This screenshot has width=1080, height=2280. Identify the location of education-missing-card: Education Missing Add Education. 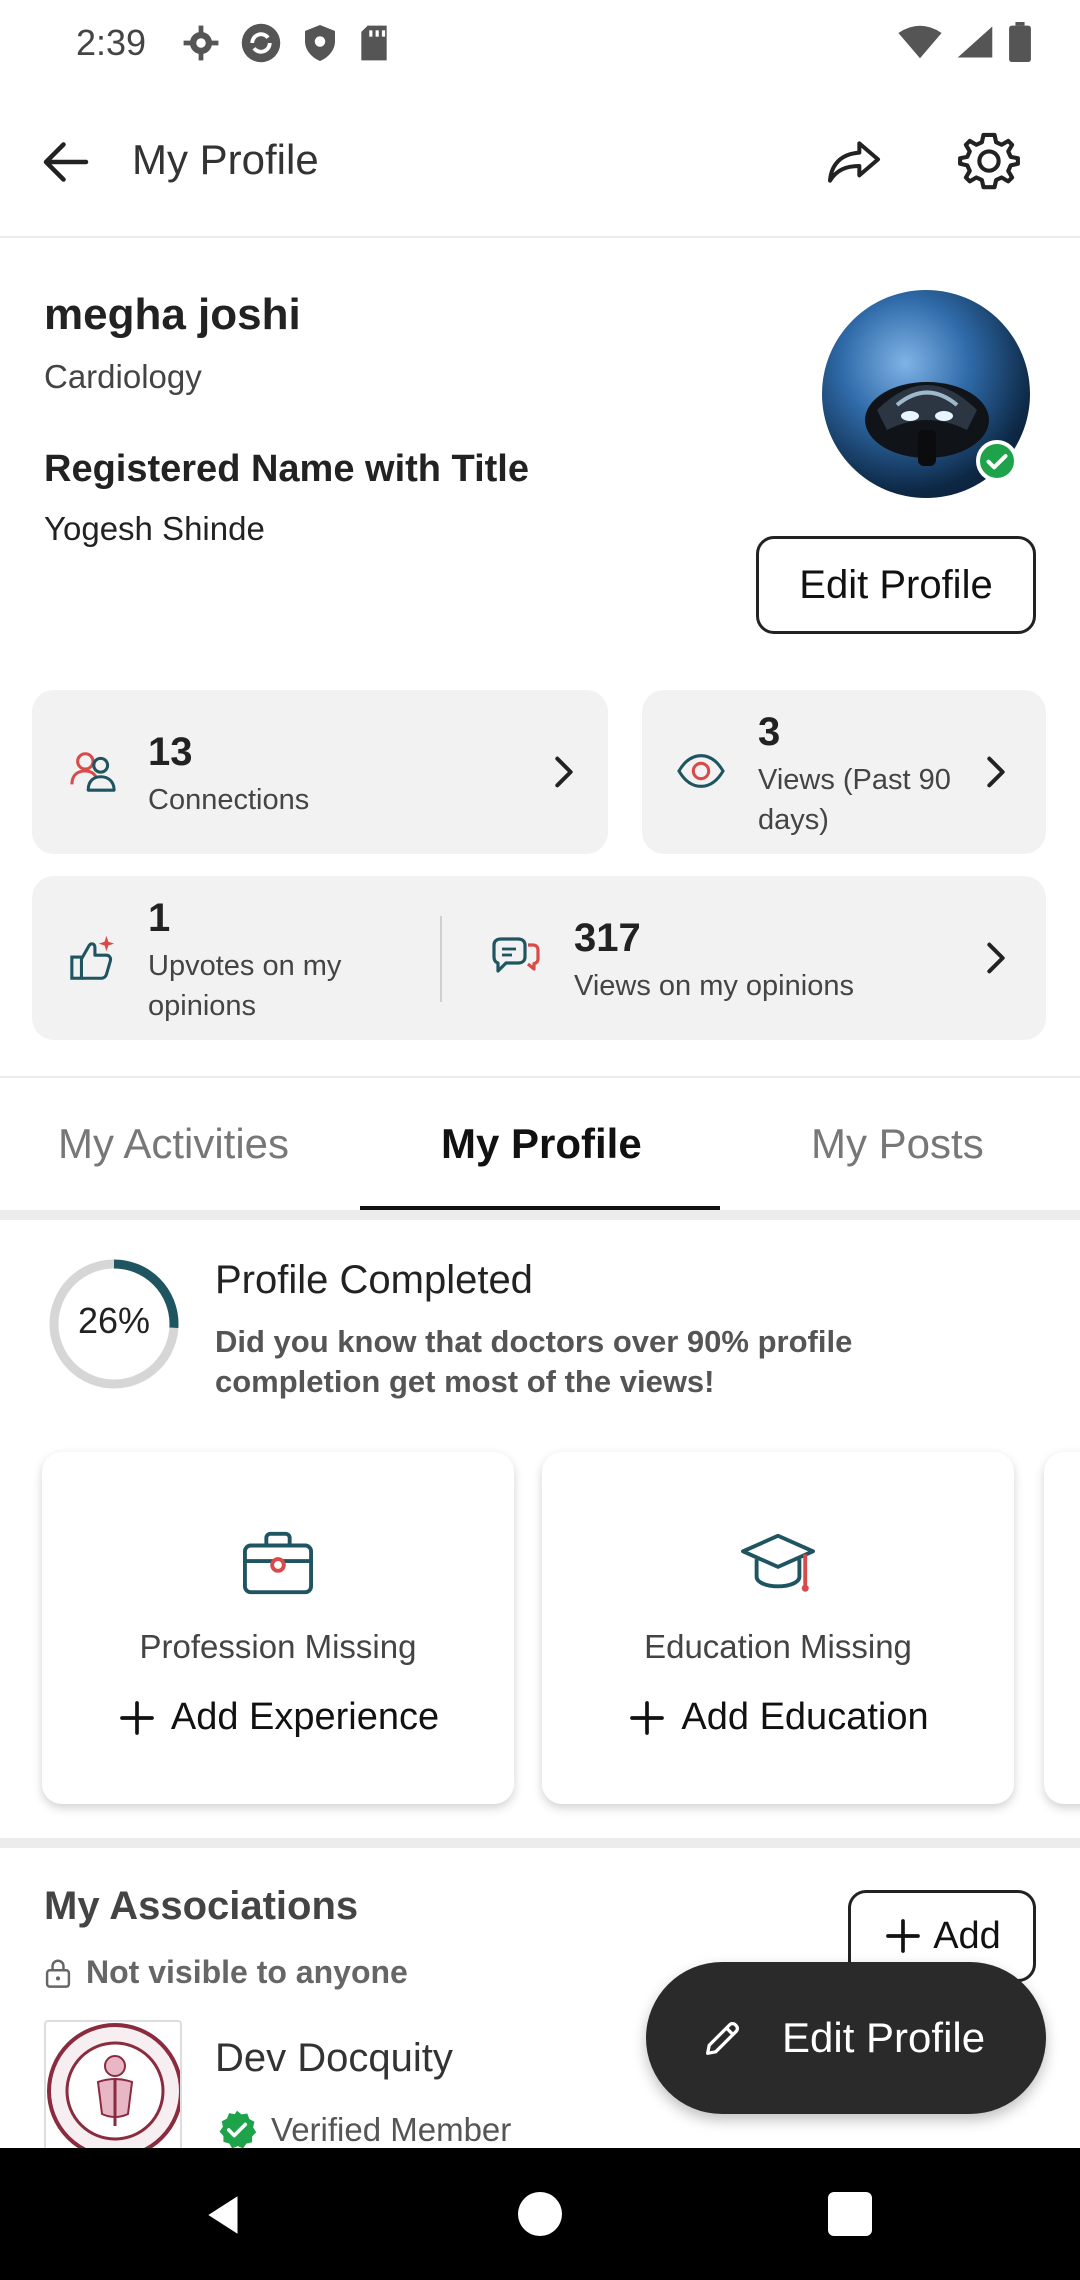
(778, 1628).